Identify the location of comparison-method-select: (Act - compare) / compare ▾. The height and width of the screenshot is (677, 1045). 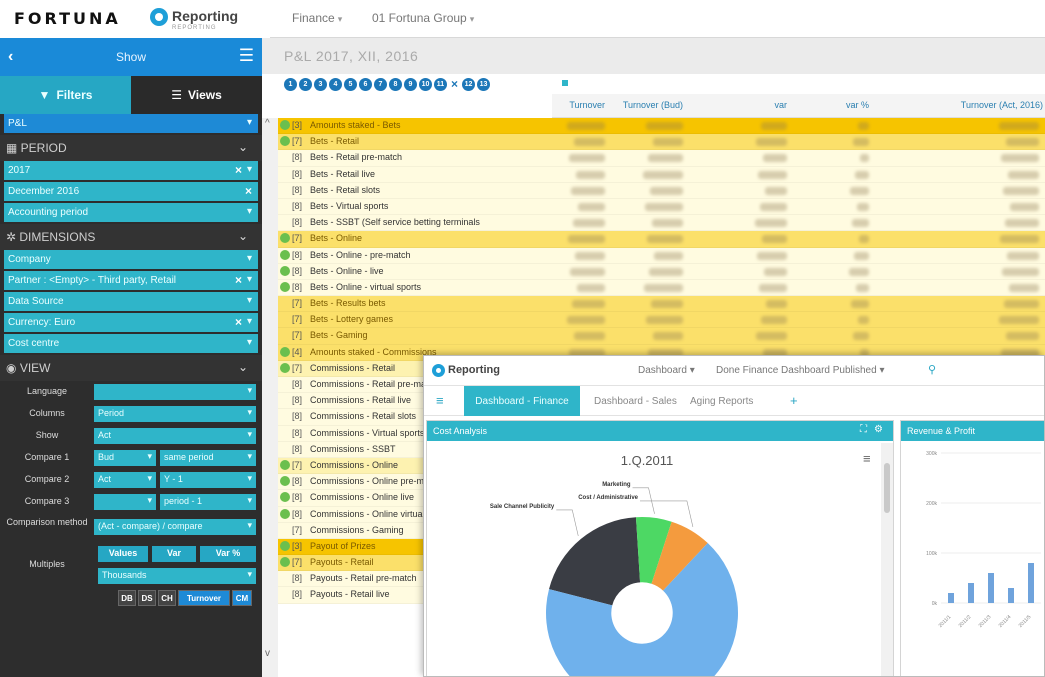
(175, 527).